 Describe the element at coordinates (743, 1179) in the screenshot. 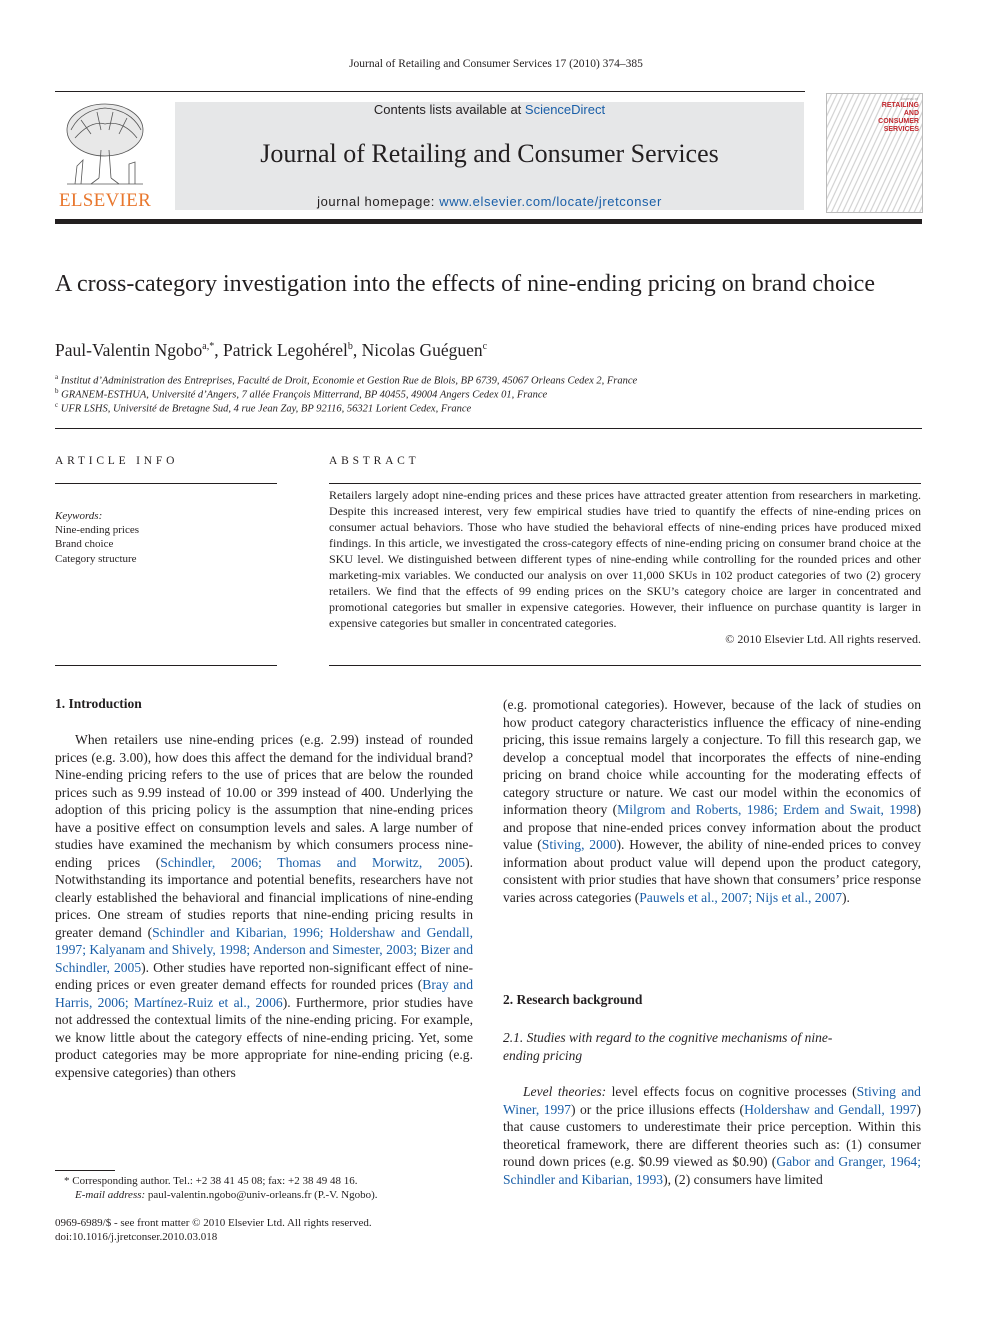

I see `body-text: ), (2) consumers have limited` at that location.